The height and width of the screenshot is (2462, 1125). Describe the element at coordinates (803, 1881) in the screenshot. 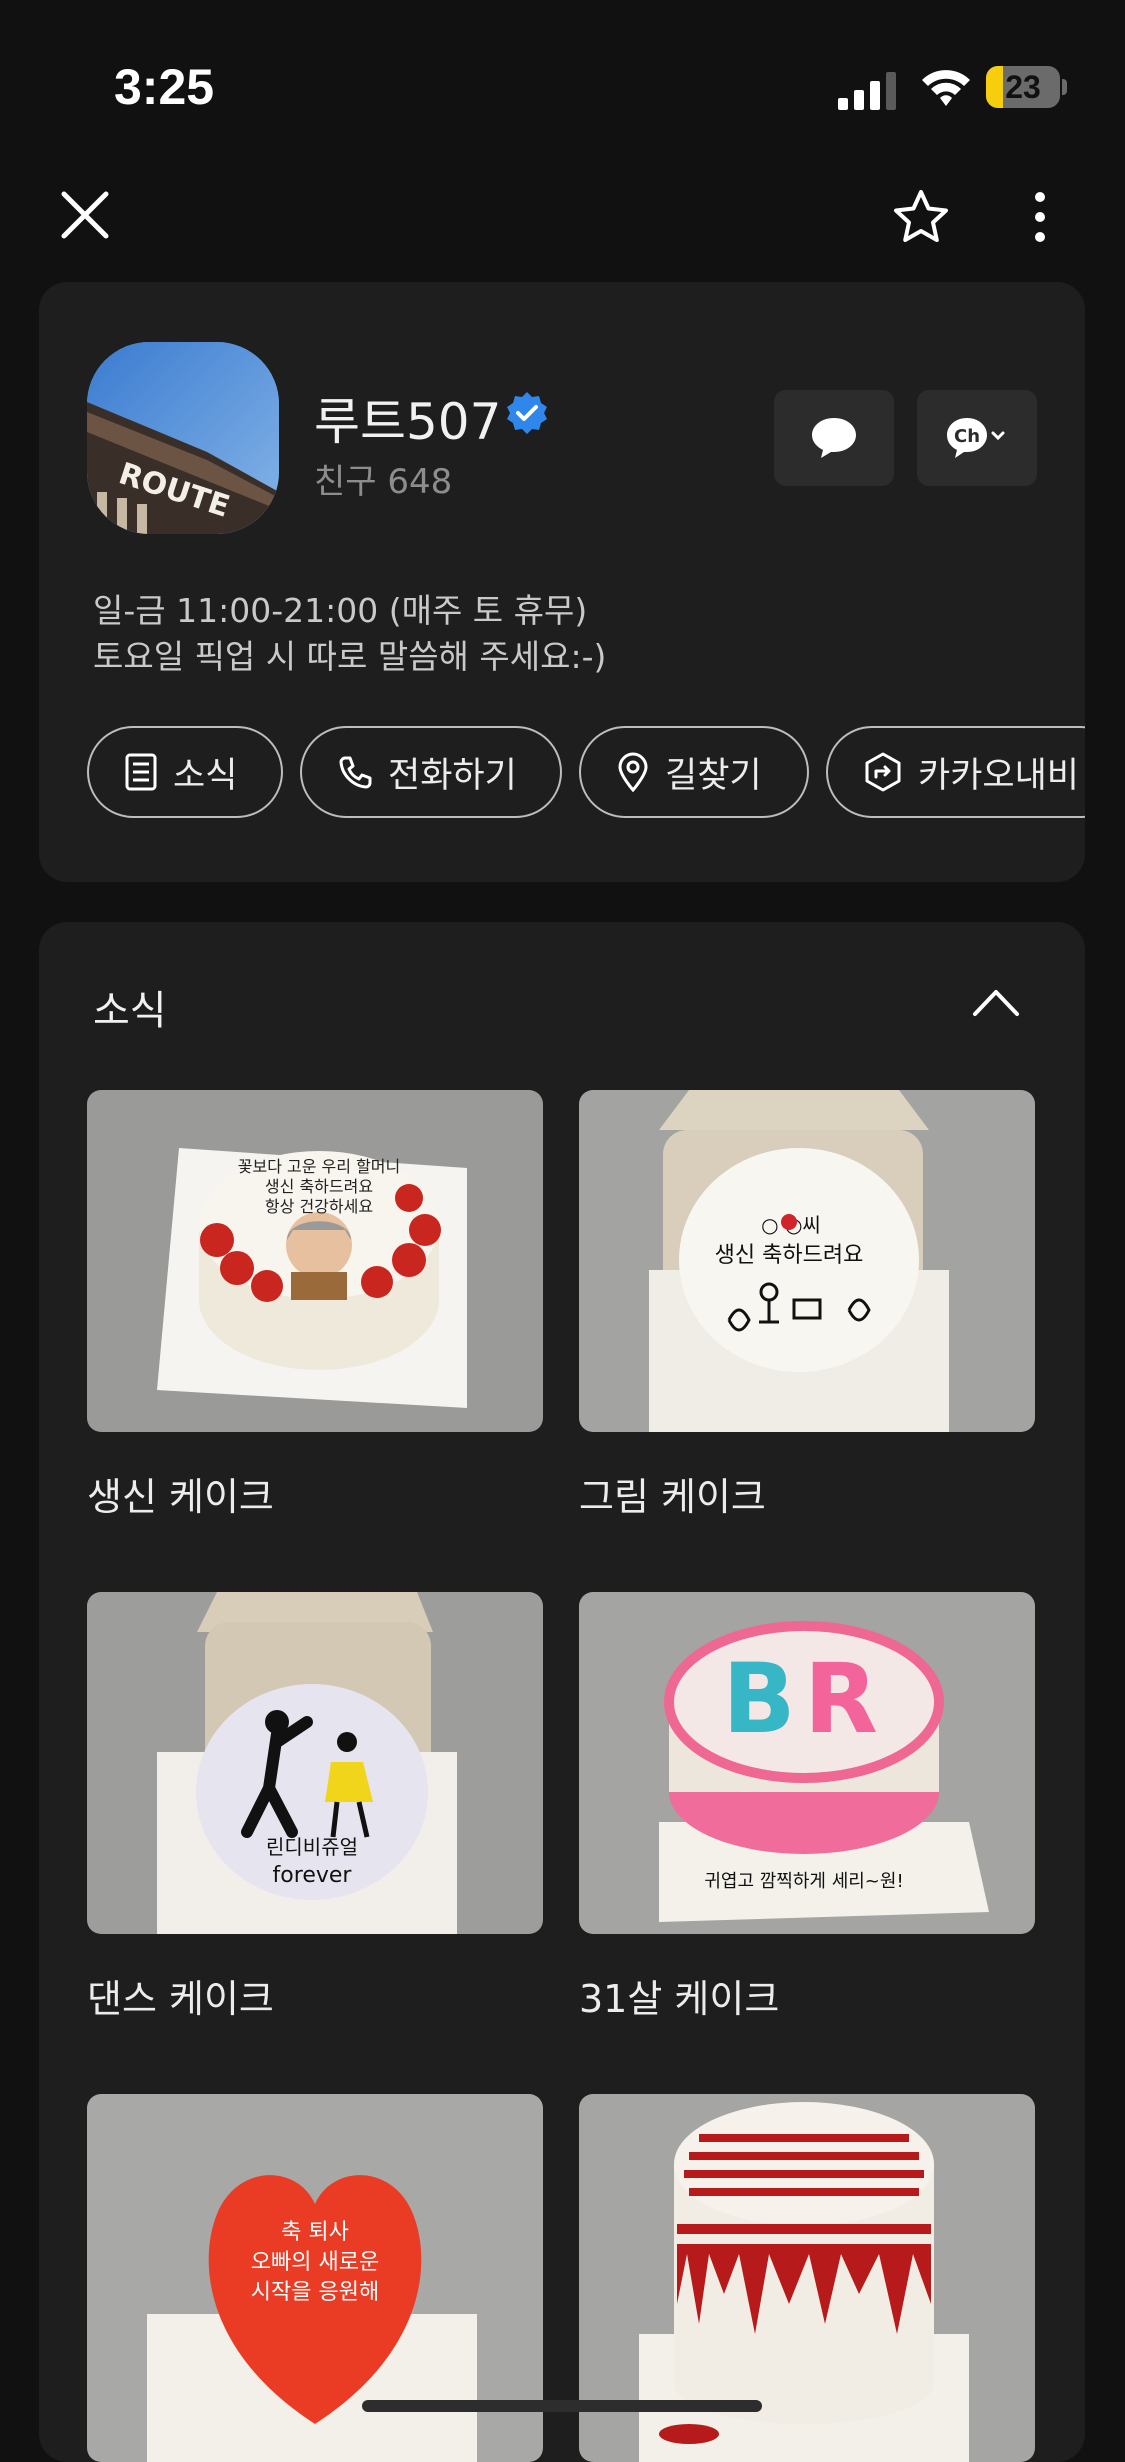

I see `svg-text: 귀엽고 깜찍하게 세리~원!` at that location.